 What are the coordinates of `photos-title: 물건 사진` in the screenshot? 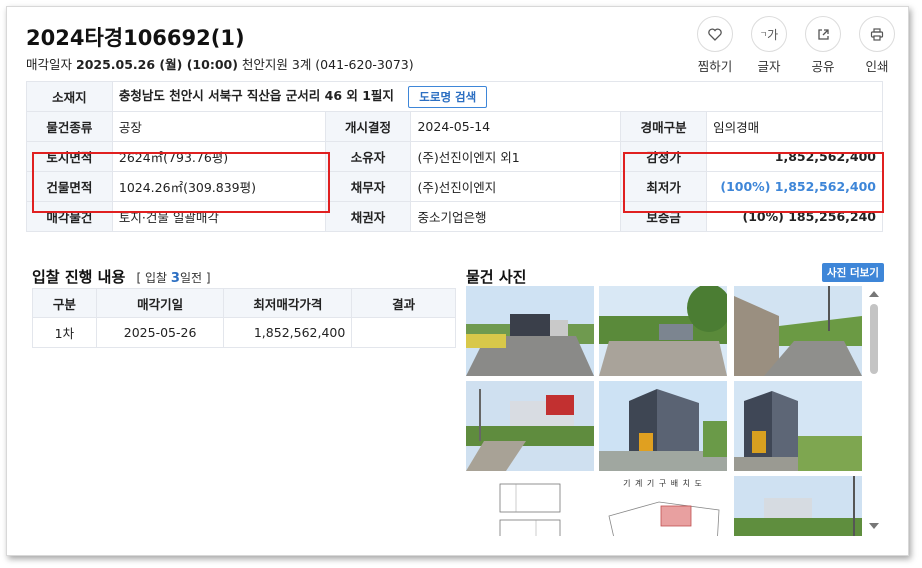 It's located at (496, 277).